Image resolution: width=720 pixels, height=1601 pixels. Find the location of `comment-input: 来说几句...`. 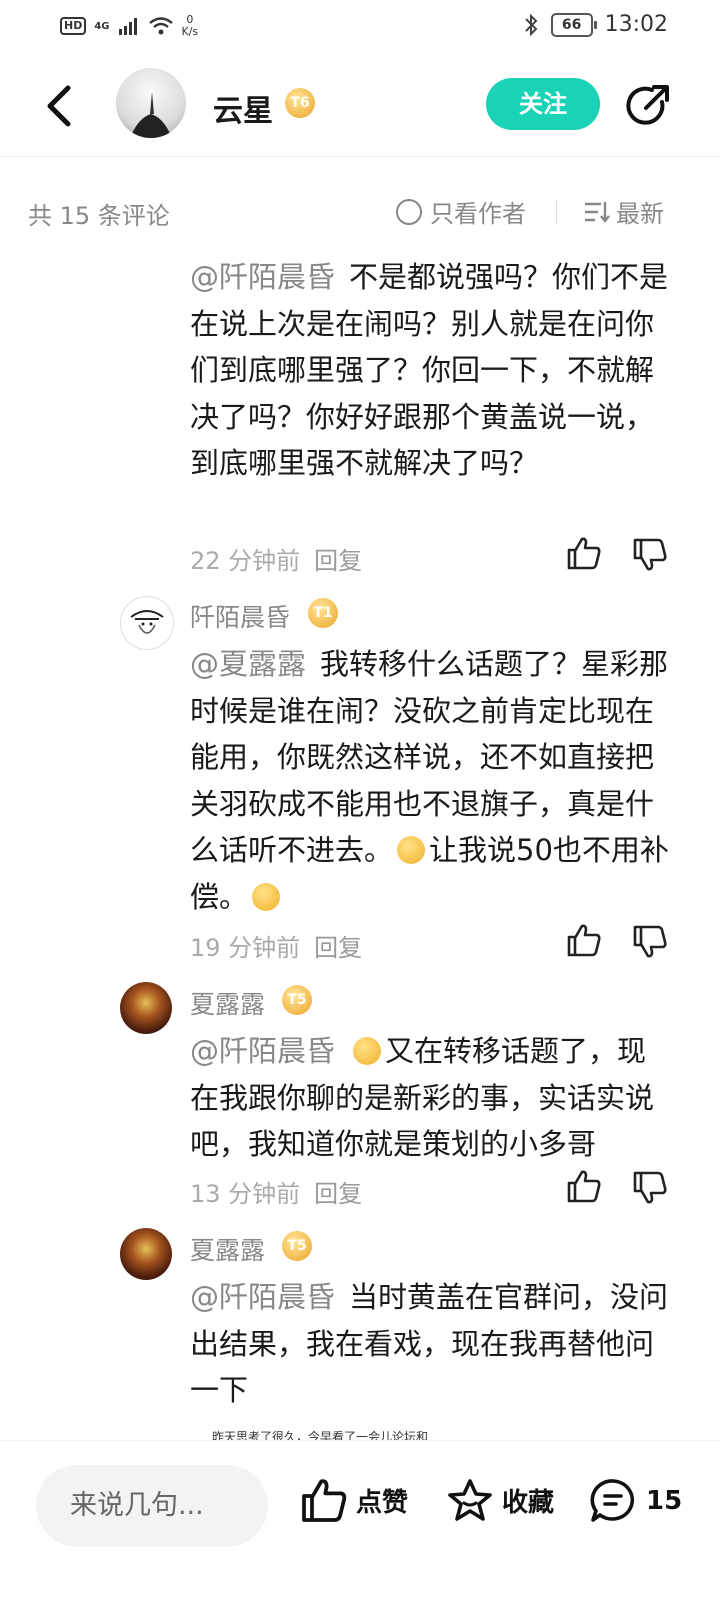

comment-input: 来说几句... is located at coordinates (152, 1506).